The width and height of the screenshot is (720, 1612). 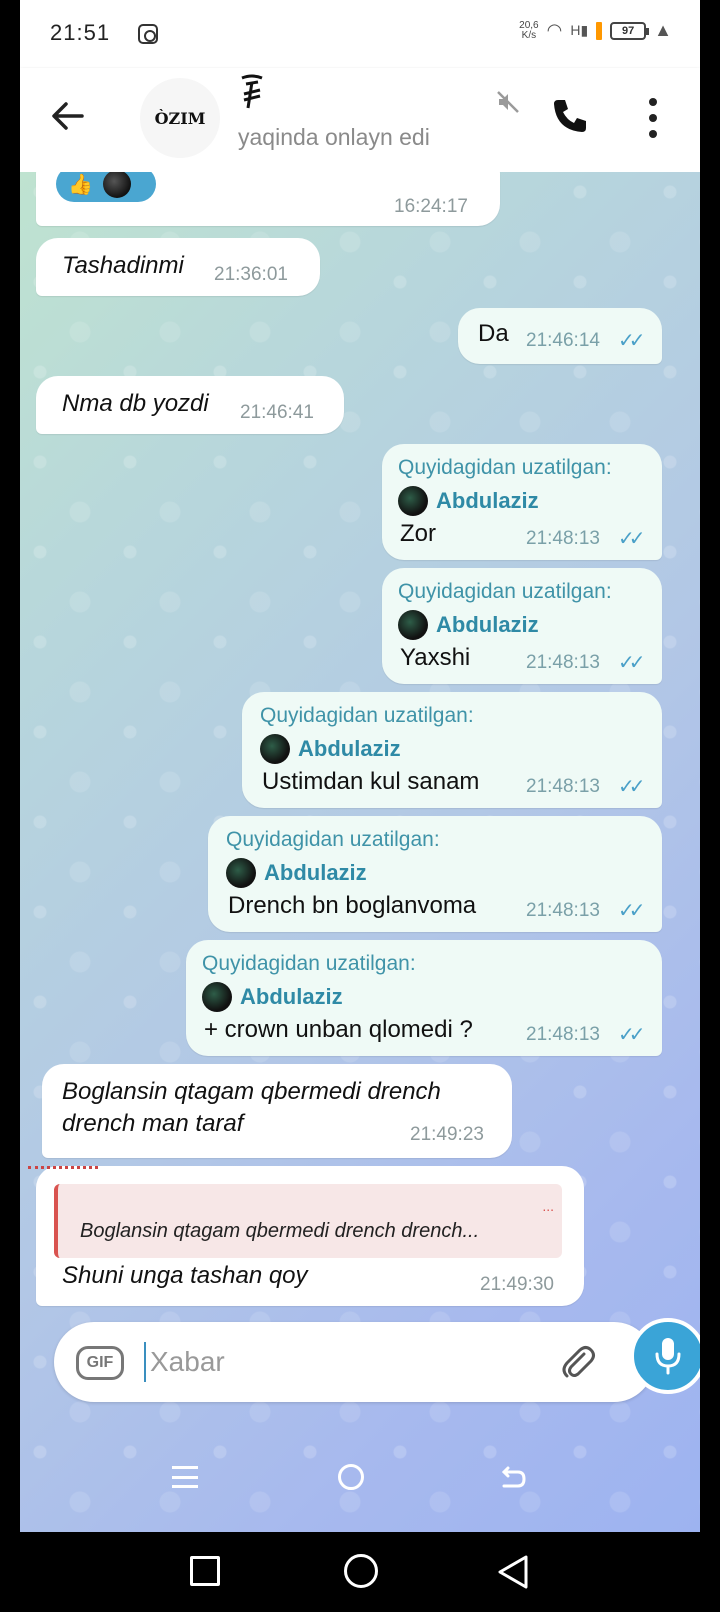 What do you see at coordinates (360, 34) in the screenshot?
I see `status-bar: 21:51 20,6 K/s ◠ H▮ 97 ▲` at bounding box center [360, 34].